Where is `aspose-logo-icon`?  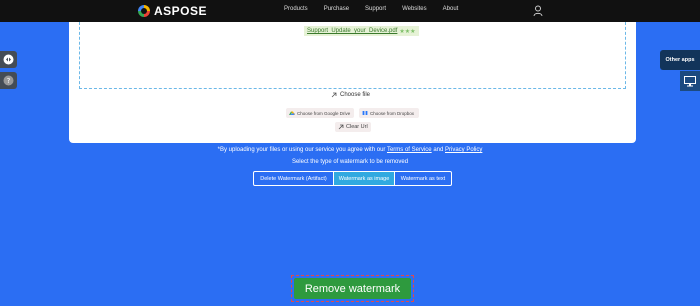 aspose-logo-icon is located at coordinates (144, 11).